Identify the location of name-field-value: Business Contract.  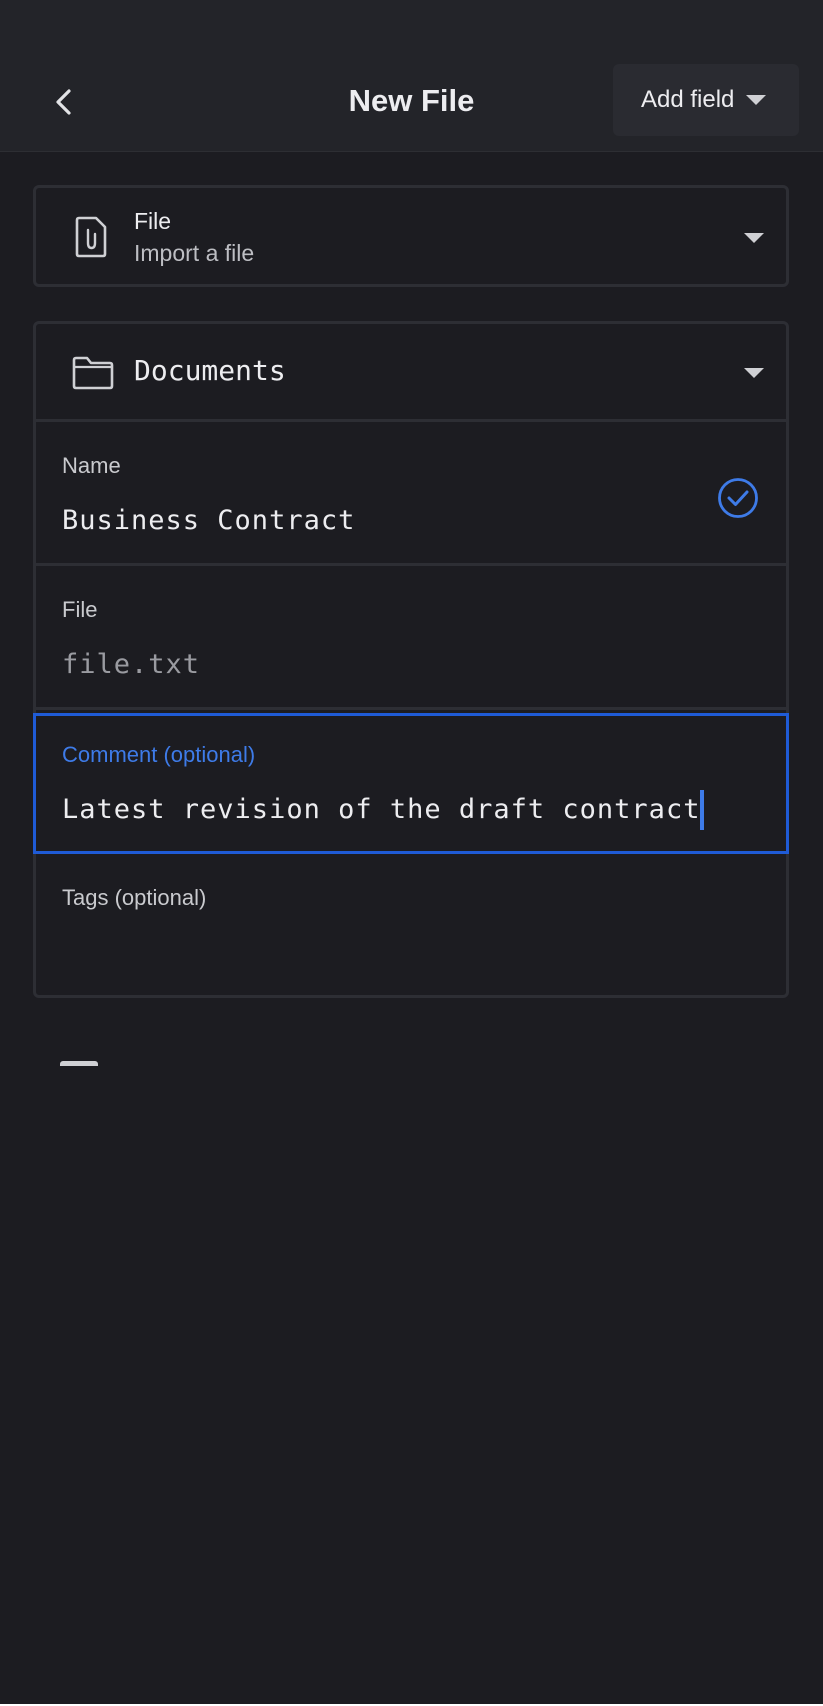
(208, 520).